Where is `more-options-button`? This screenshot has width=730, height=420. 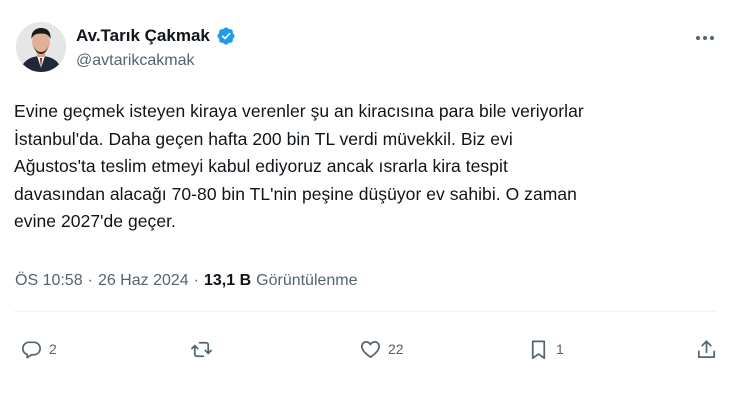 more-options-button is located at coordinates (705, 38).